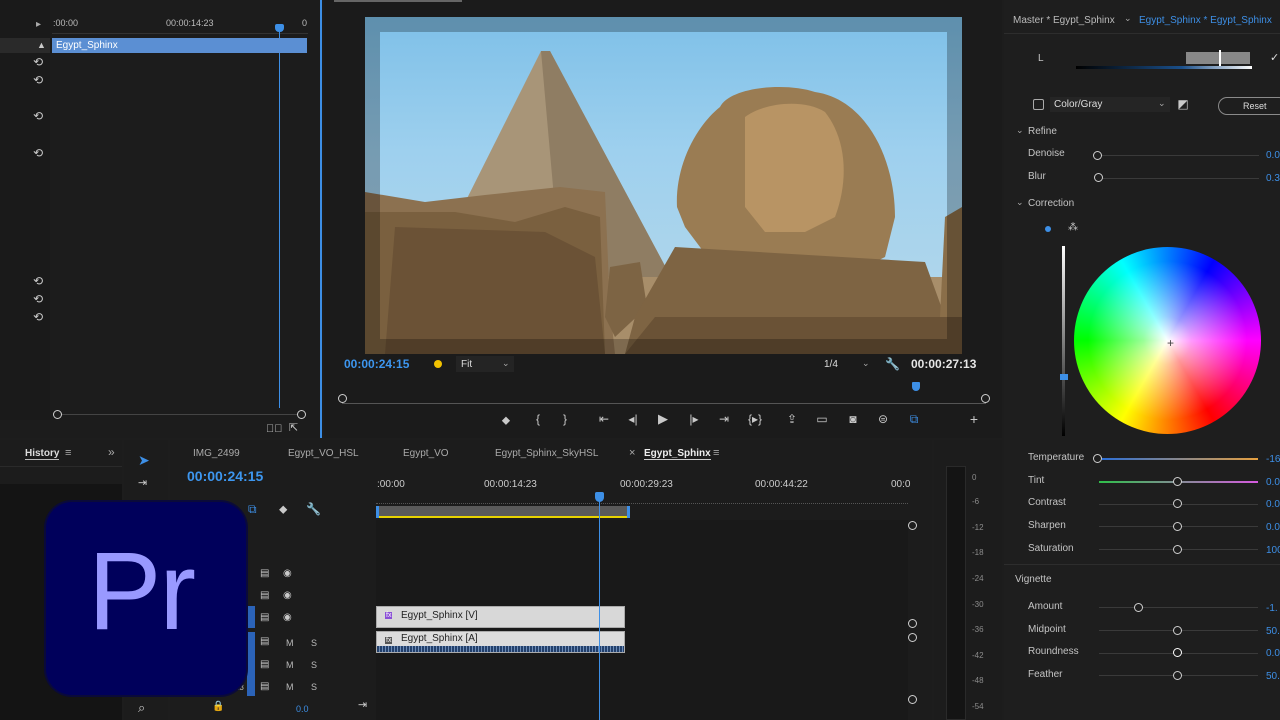 This screenshot has width=1280, height=720. What do you see at coordinates (1048, 229) in the screenshot?
I see `single-wheel-radio` at bounding box center [1048, 229].